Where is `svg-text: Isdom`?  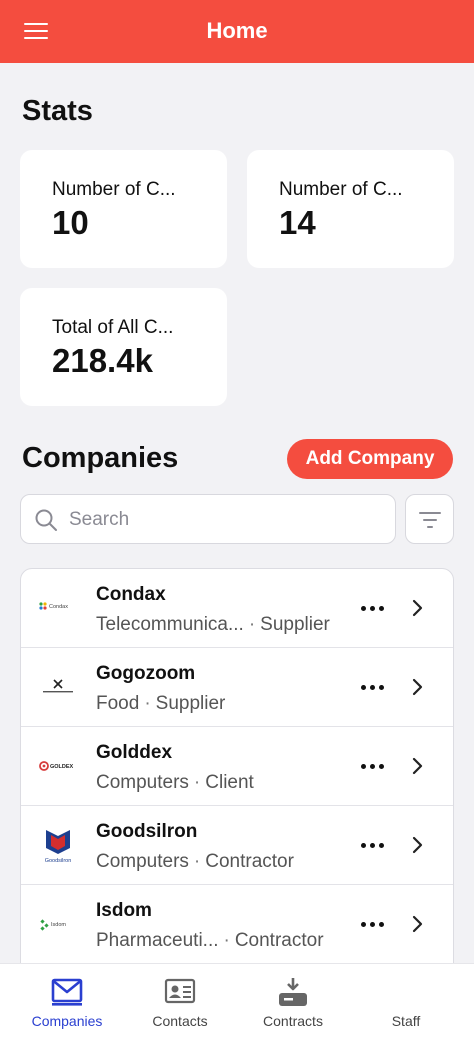
svg-text: Isdom is located at coordinates (58, 925).